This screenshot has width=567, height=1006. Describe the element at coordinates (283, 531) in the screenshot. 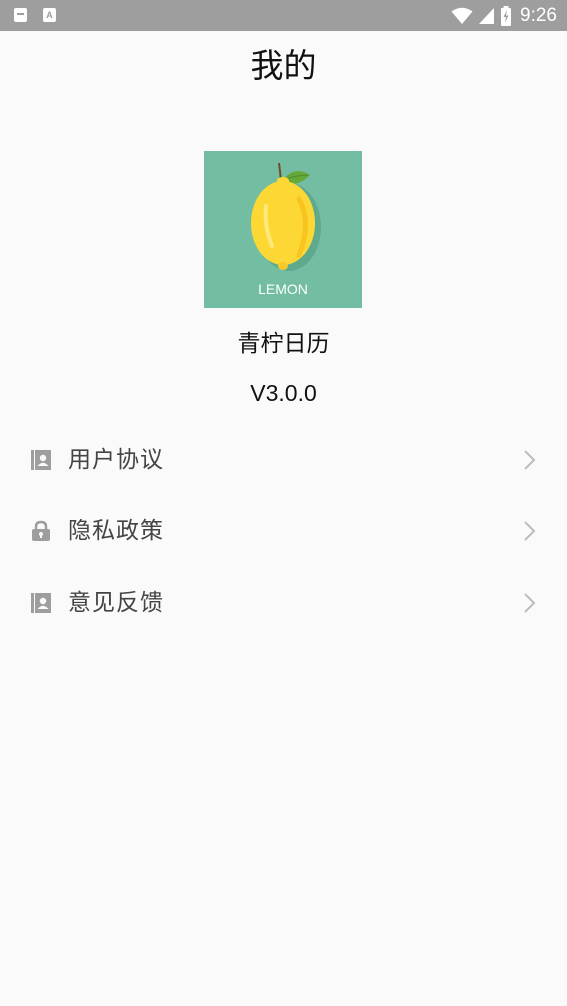

I see `menu-item-privacy-policy: 隐私政策` at that location.